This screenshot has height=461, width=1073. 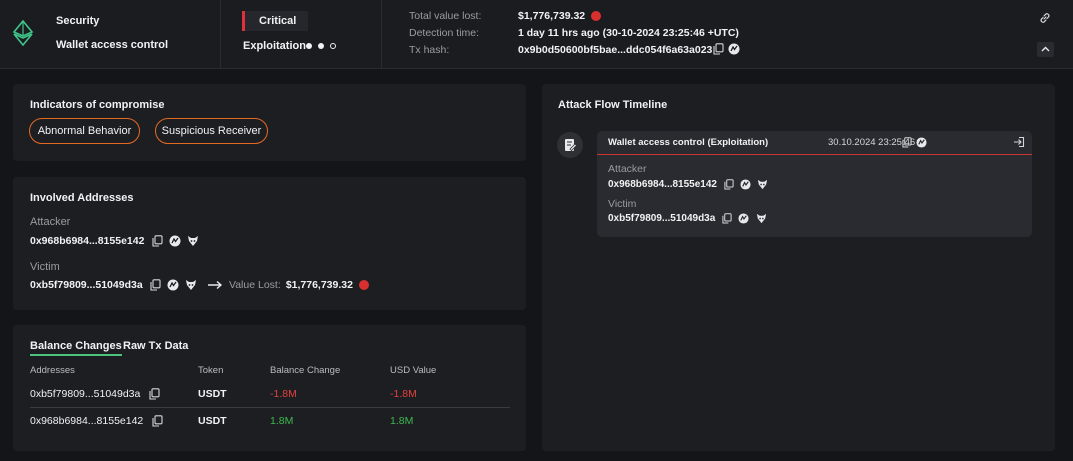 What do you see at coordinates (402, 421) in the screenshot?
I see `row-usd-value: 1.8M` at bounding box center [402, 421].